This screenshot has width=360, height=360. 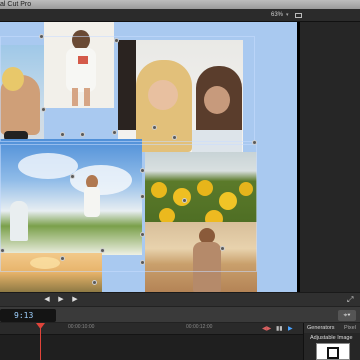 I want to click on generators-label: Generators, so click(x=321, y=328).